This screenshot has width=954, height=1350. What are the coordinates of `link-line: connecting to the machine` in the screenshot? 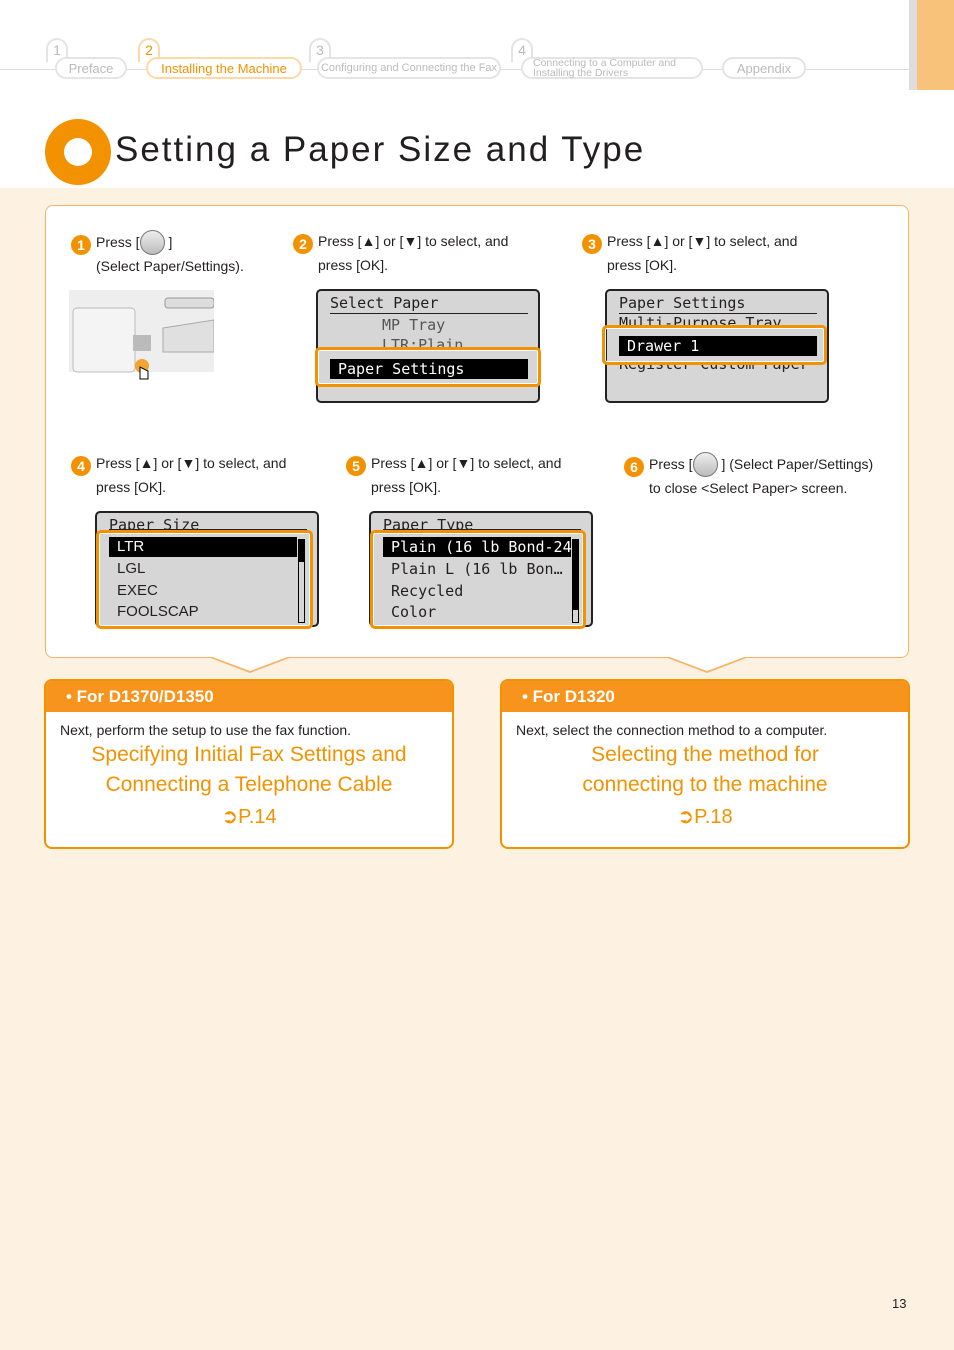 It's located at (704, 784).